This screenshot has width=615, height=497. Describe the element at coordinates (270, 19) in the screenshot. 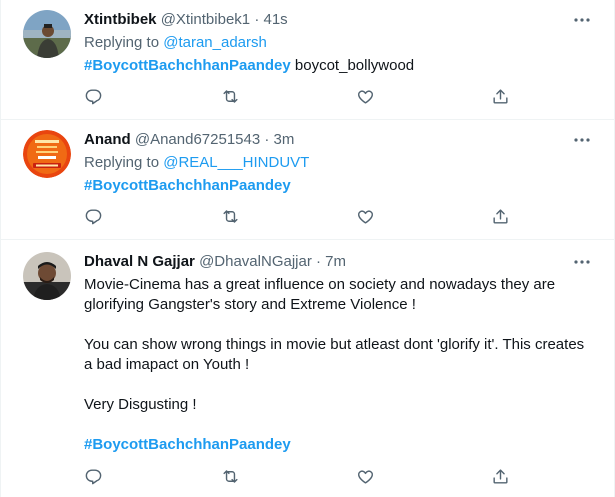

I see `tweet-time: · 41s` at that location.